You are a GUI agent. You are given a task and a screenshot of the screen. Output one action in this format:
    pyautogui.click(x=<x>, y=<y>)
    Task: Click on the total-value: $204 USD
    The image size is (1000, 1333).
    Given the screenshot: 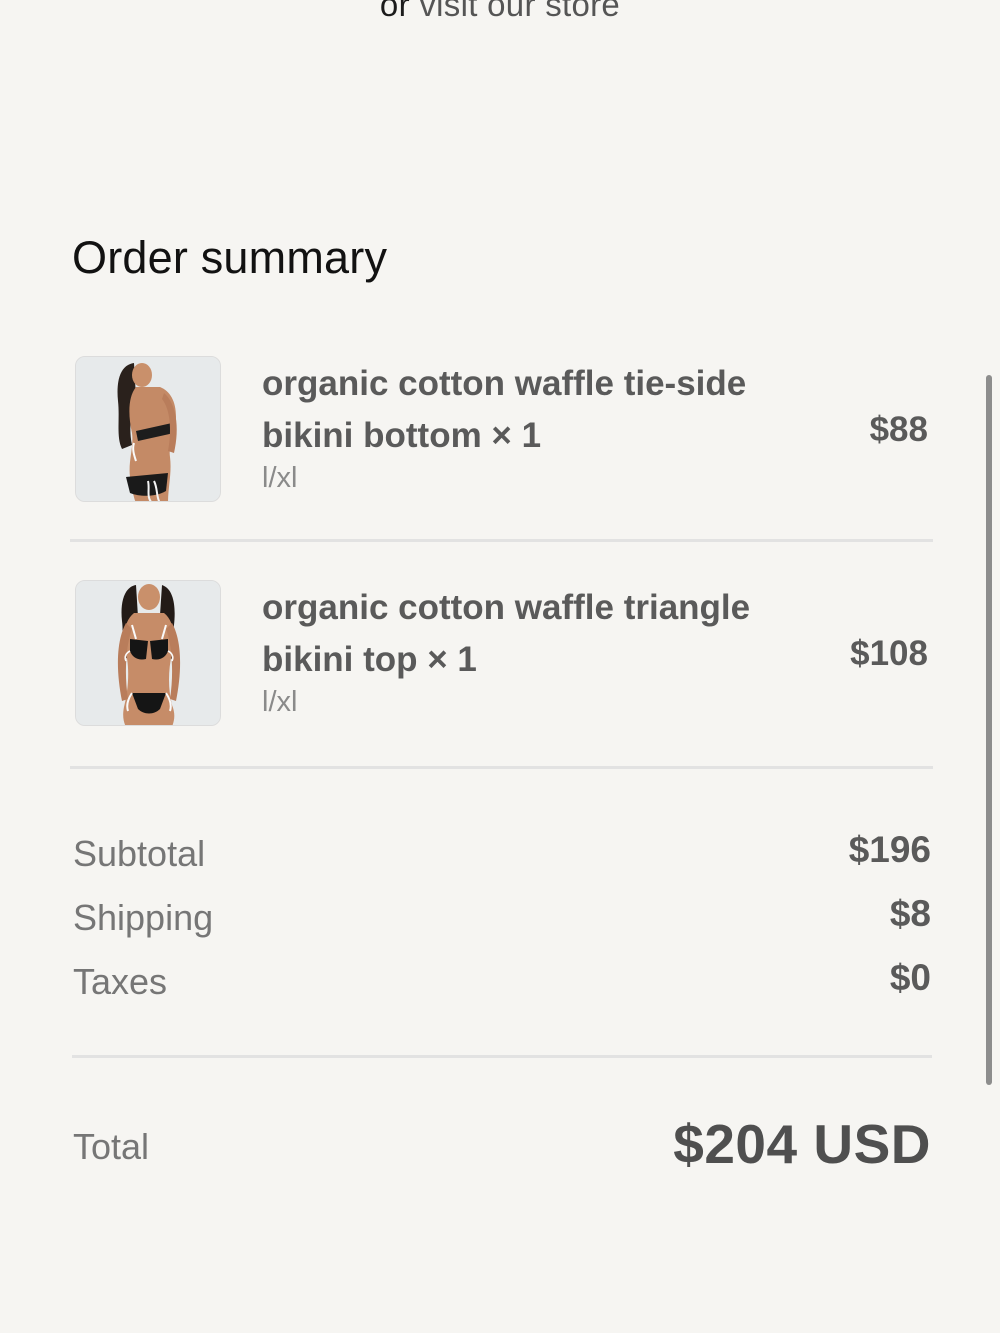 What is the action you would take?
    pyautogui.click(x=802, y=1144)
    